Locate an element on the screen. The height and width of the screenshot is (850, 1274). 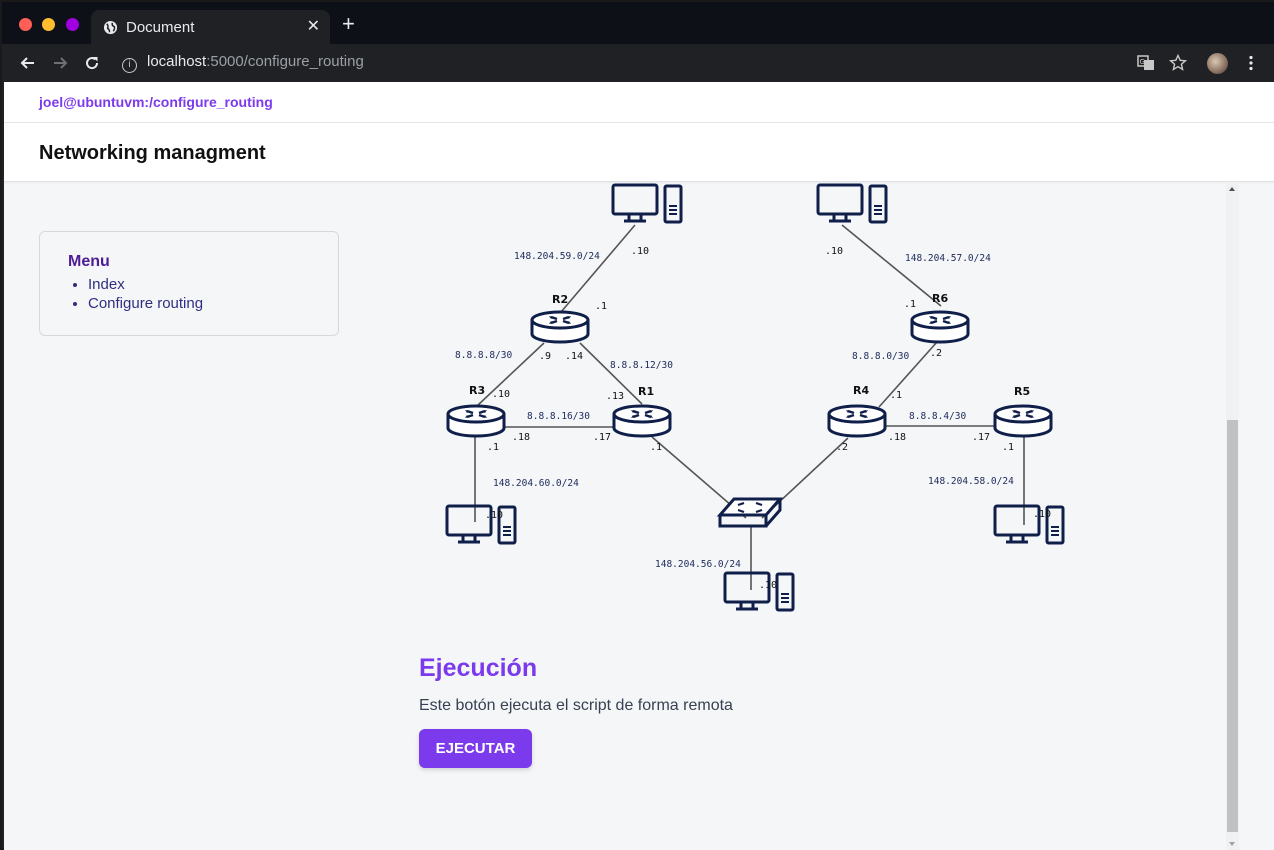
network-label: 8.8.8.12/30 is located at coordinates (641, 365).